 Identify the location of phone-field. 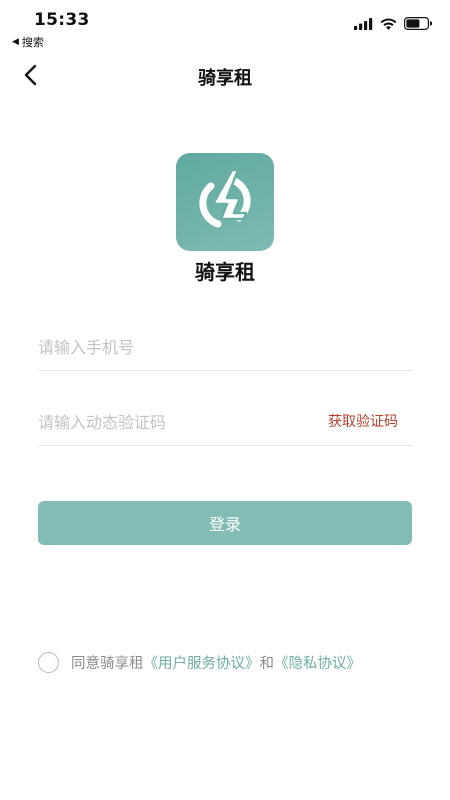
(225, 348).